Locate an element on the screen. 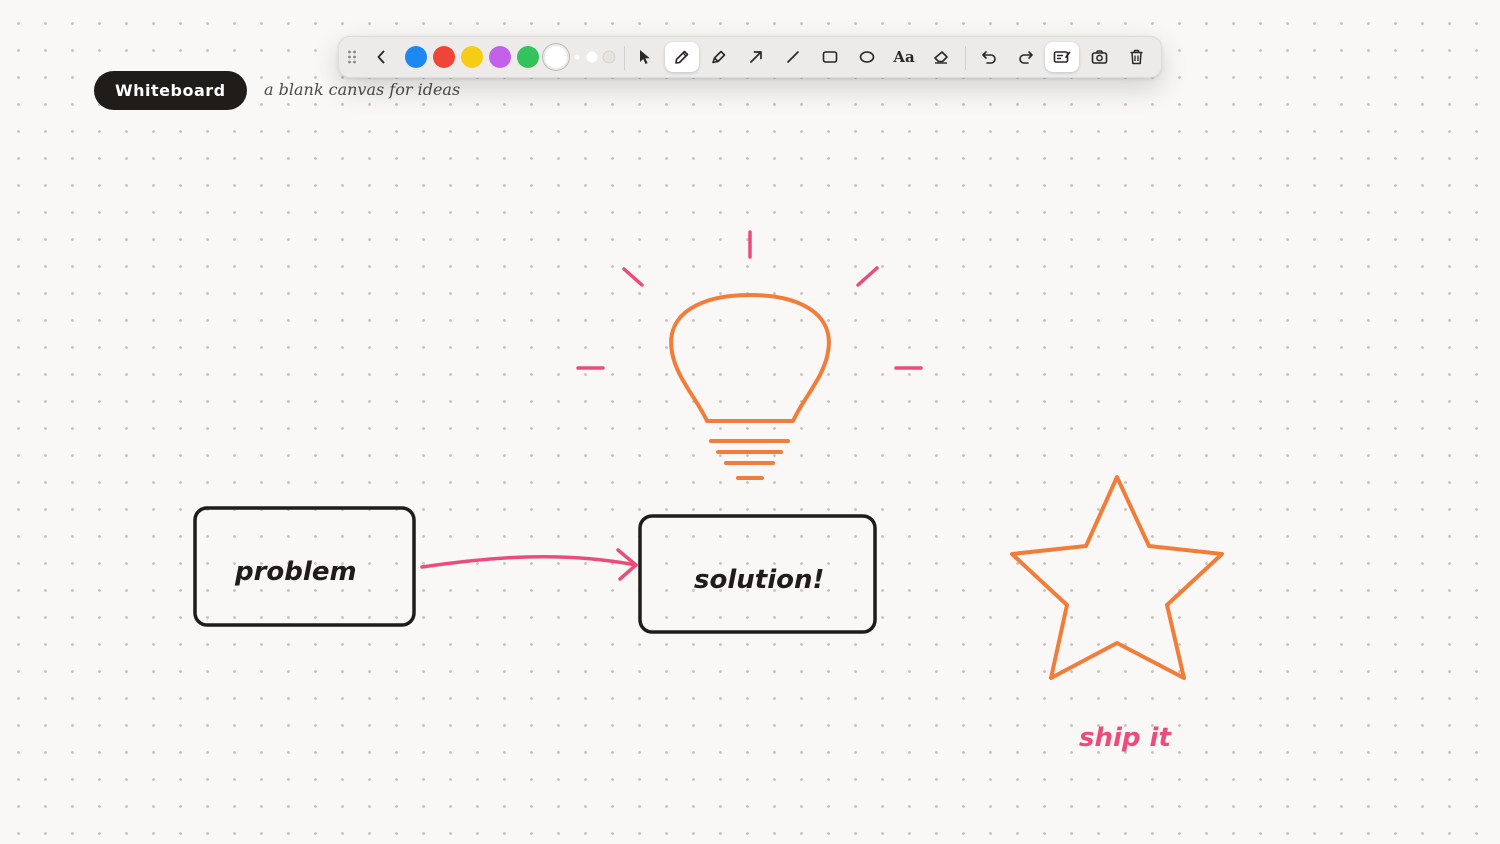 The width and height of the screenshot is (1500, 844). bulb-outline is located at coordinates (750, 358).